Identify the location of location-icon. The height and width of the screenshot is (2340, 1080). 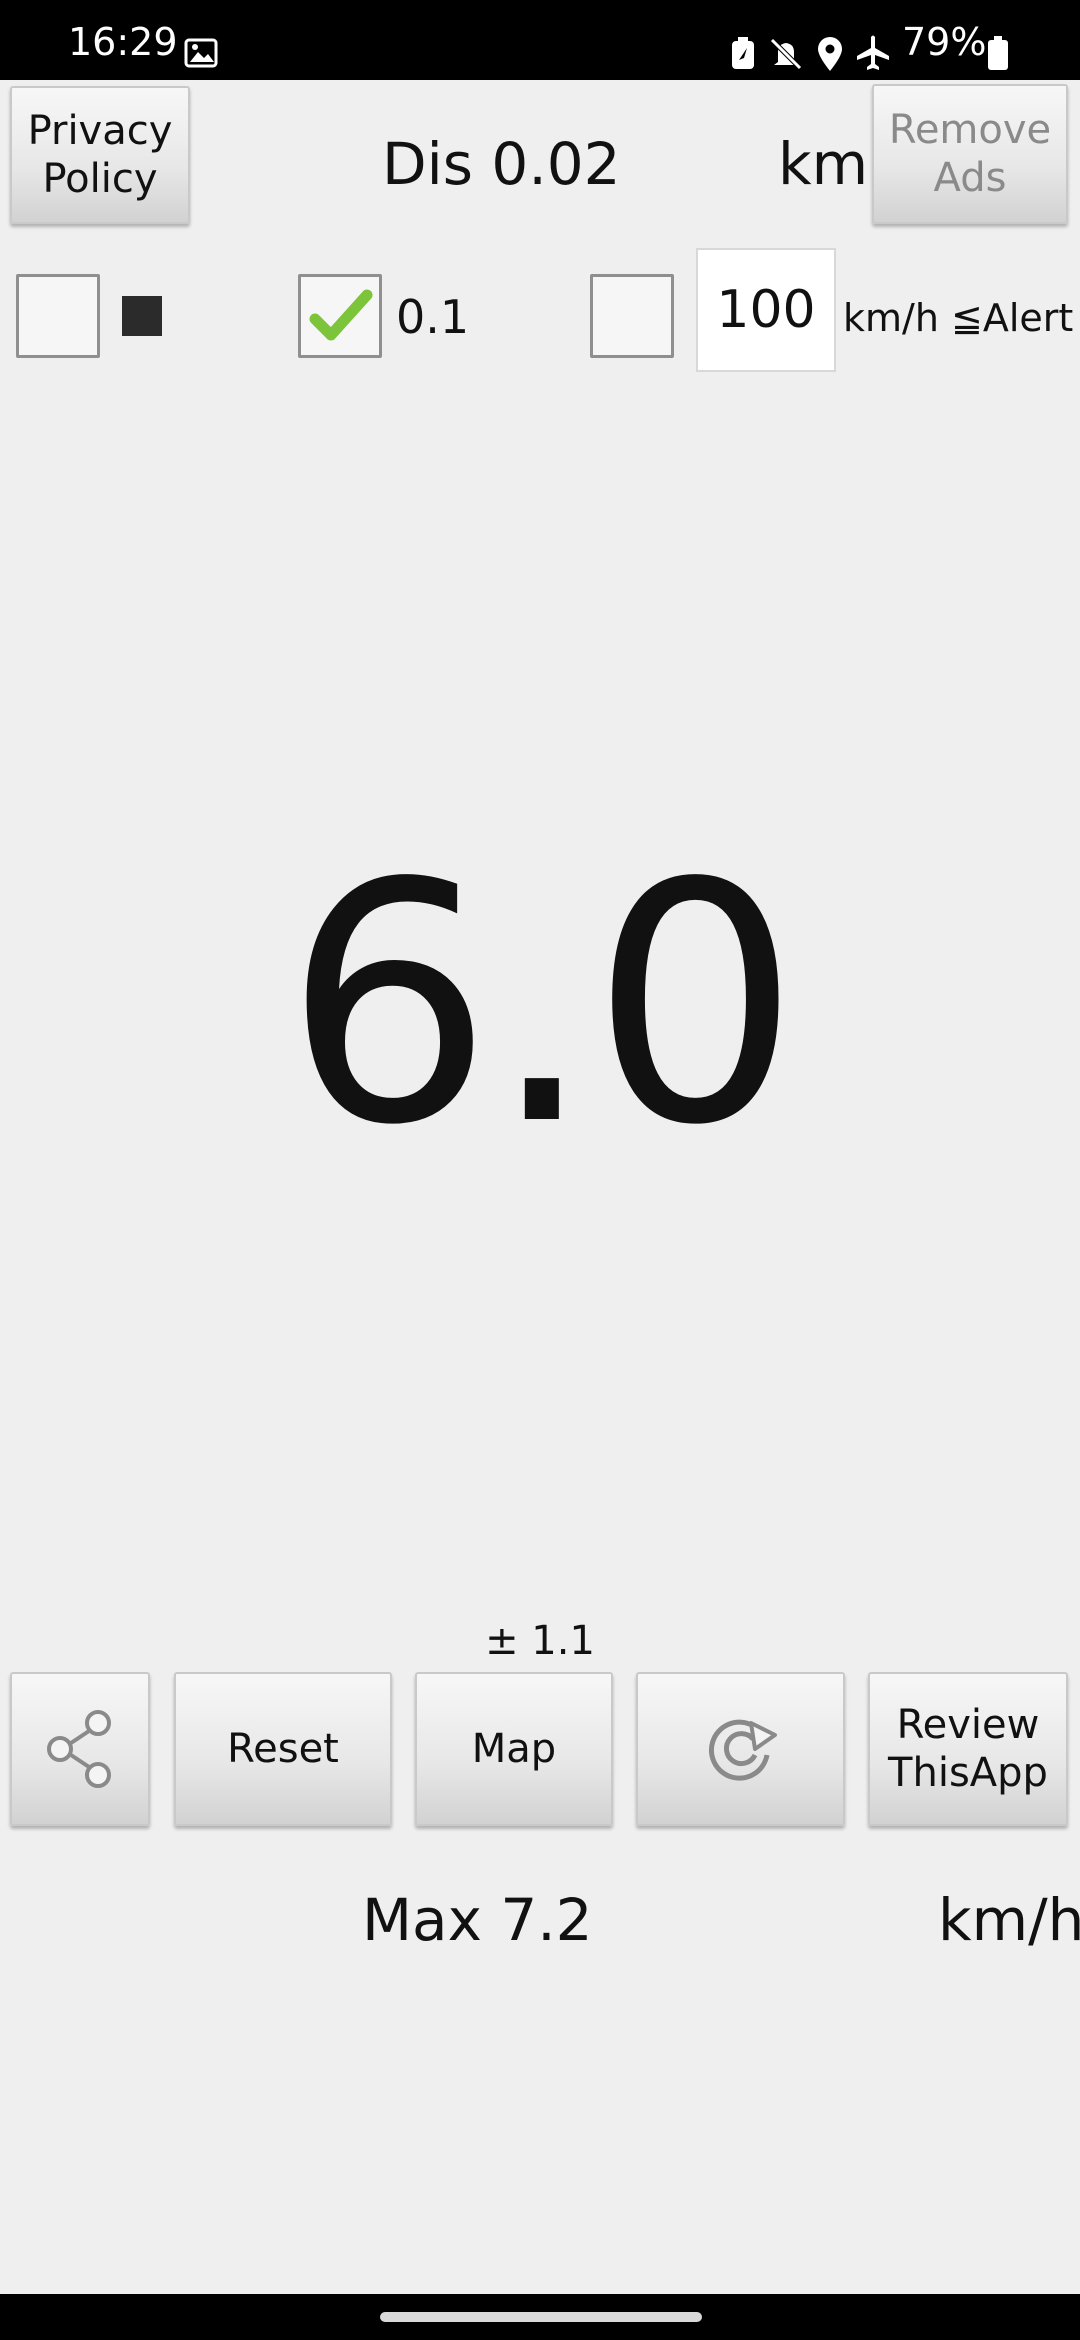
(830, 56).